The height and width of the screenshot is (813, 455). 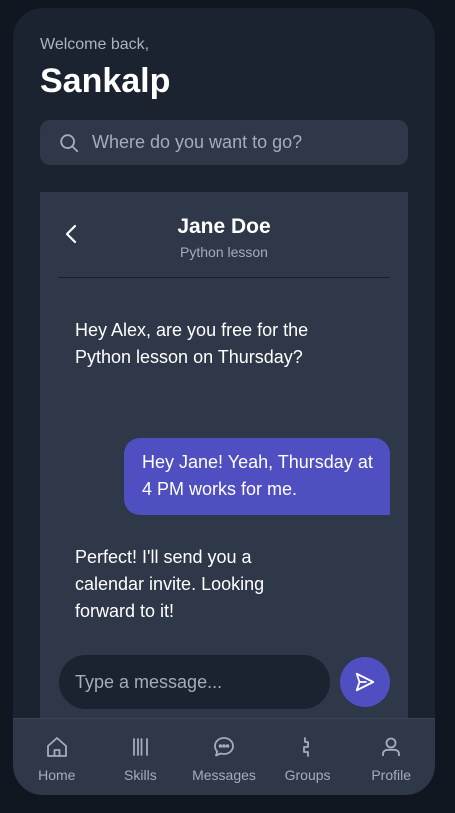 What do you see at coordinates (391, 775) in the screenshot?
I see `nav-label-profile: Profile` at bounding box center [391, 775].